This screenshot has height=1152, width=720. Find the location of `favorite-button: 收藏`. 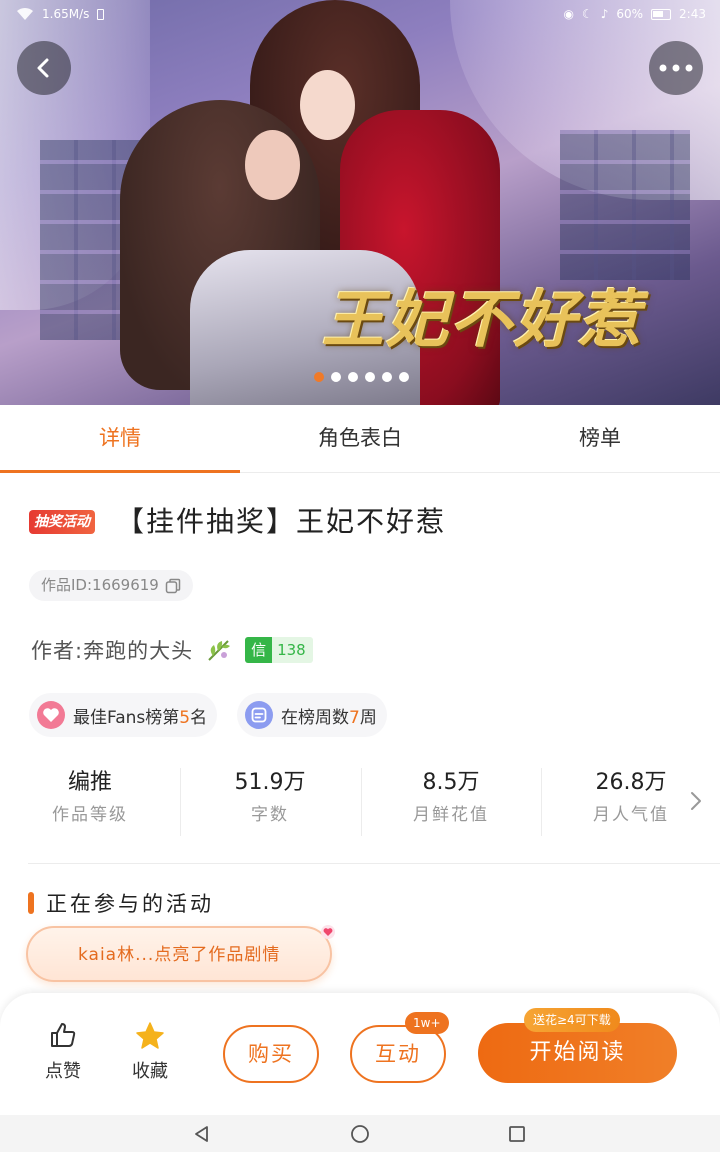

favorite-button: 收藏 is located at coordinates (150, 1052).